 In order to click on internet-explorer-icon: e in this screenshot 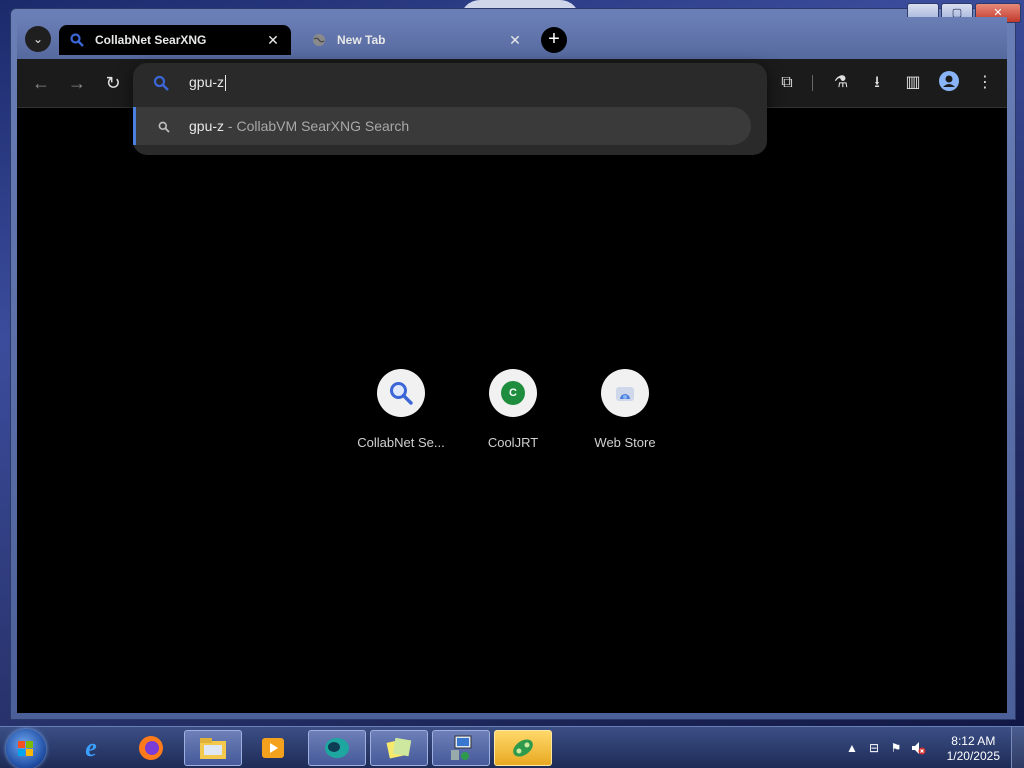, I will do `click(91, 747)`.